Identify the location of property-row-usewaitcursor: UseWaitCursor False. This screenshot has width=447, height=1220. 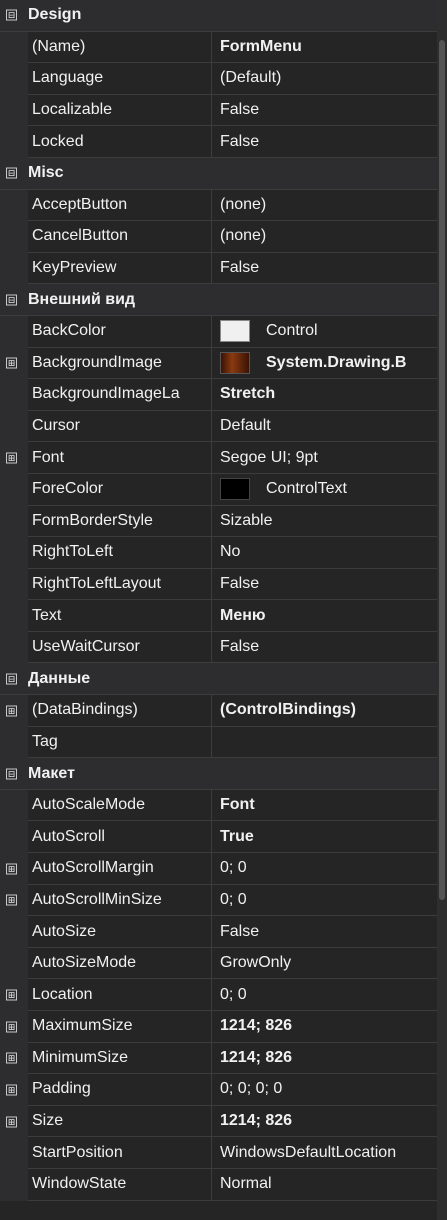
(218, 647).